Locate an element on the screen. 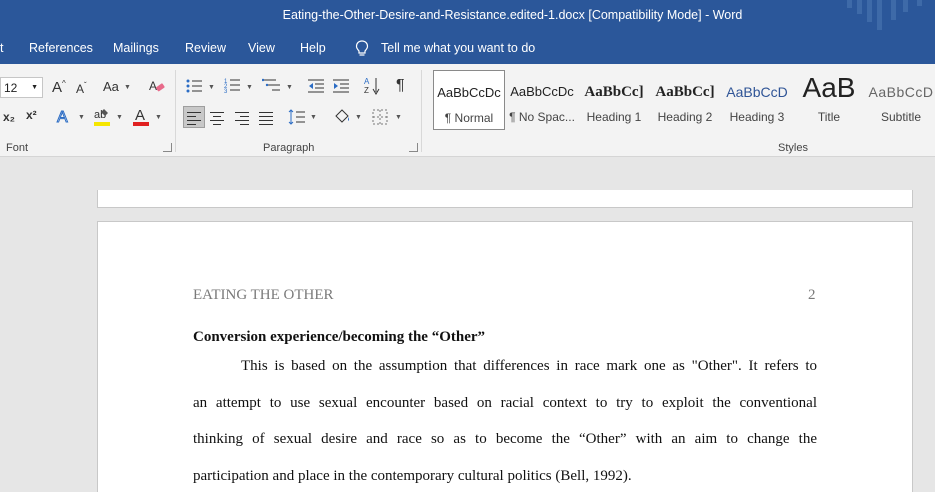 The image size is (935, 492). borders-icon is located at coordinates (380, 117).